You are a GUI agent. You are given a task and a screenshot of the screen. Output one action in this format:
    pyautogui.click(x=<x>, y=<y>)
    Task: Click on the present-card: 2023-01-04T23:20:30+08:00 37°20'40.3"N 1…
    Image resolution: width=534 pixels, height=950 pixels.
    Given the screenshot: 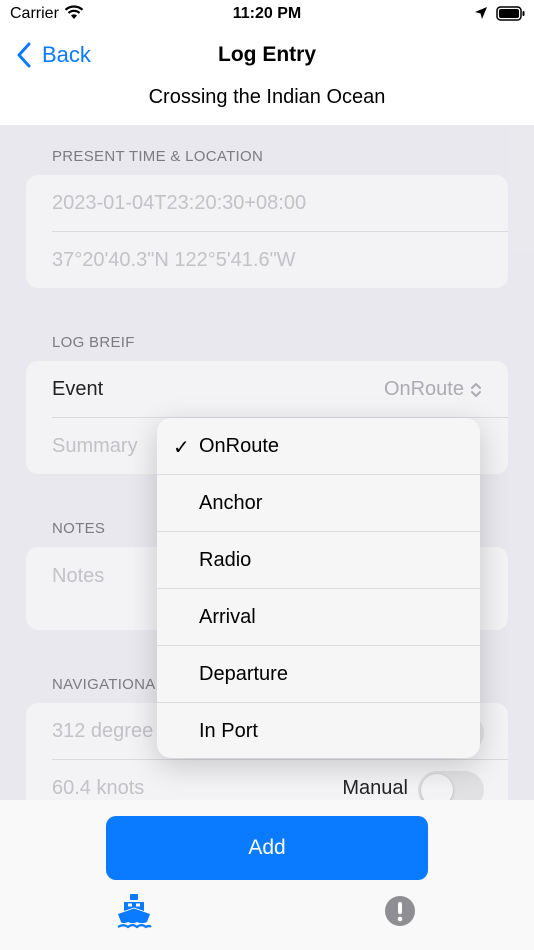 What is the action you would take?
    pyautogui.click(x=267, y=231)
    